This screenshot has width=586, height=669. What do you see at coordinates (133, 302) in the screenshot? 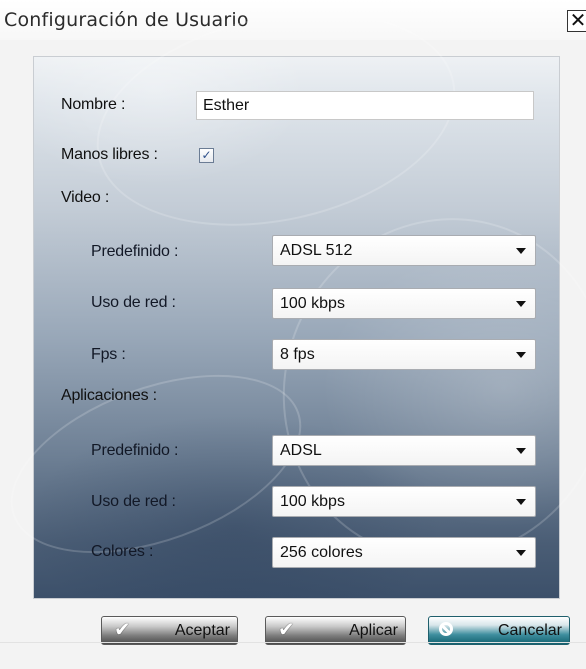
I see `video-uso-de-red-label: Uso de red :` at bounding box center [133, 302].